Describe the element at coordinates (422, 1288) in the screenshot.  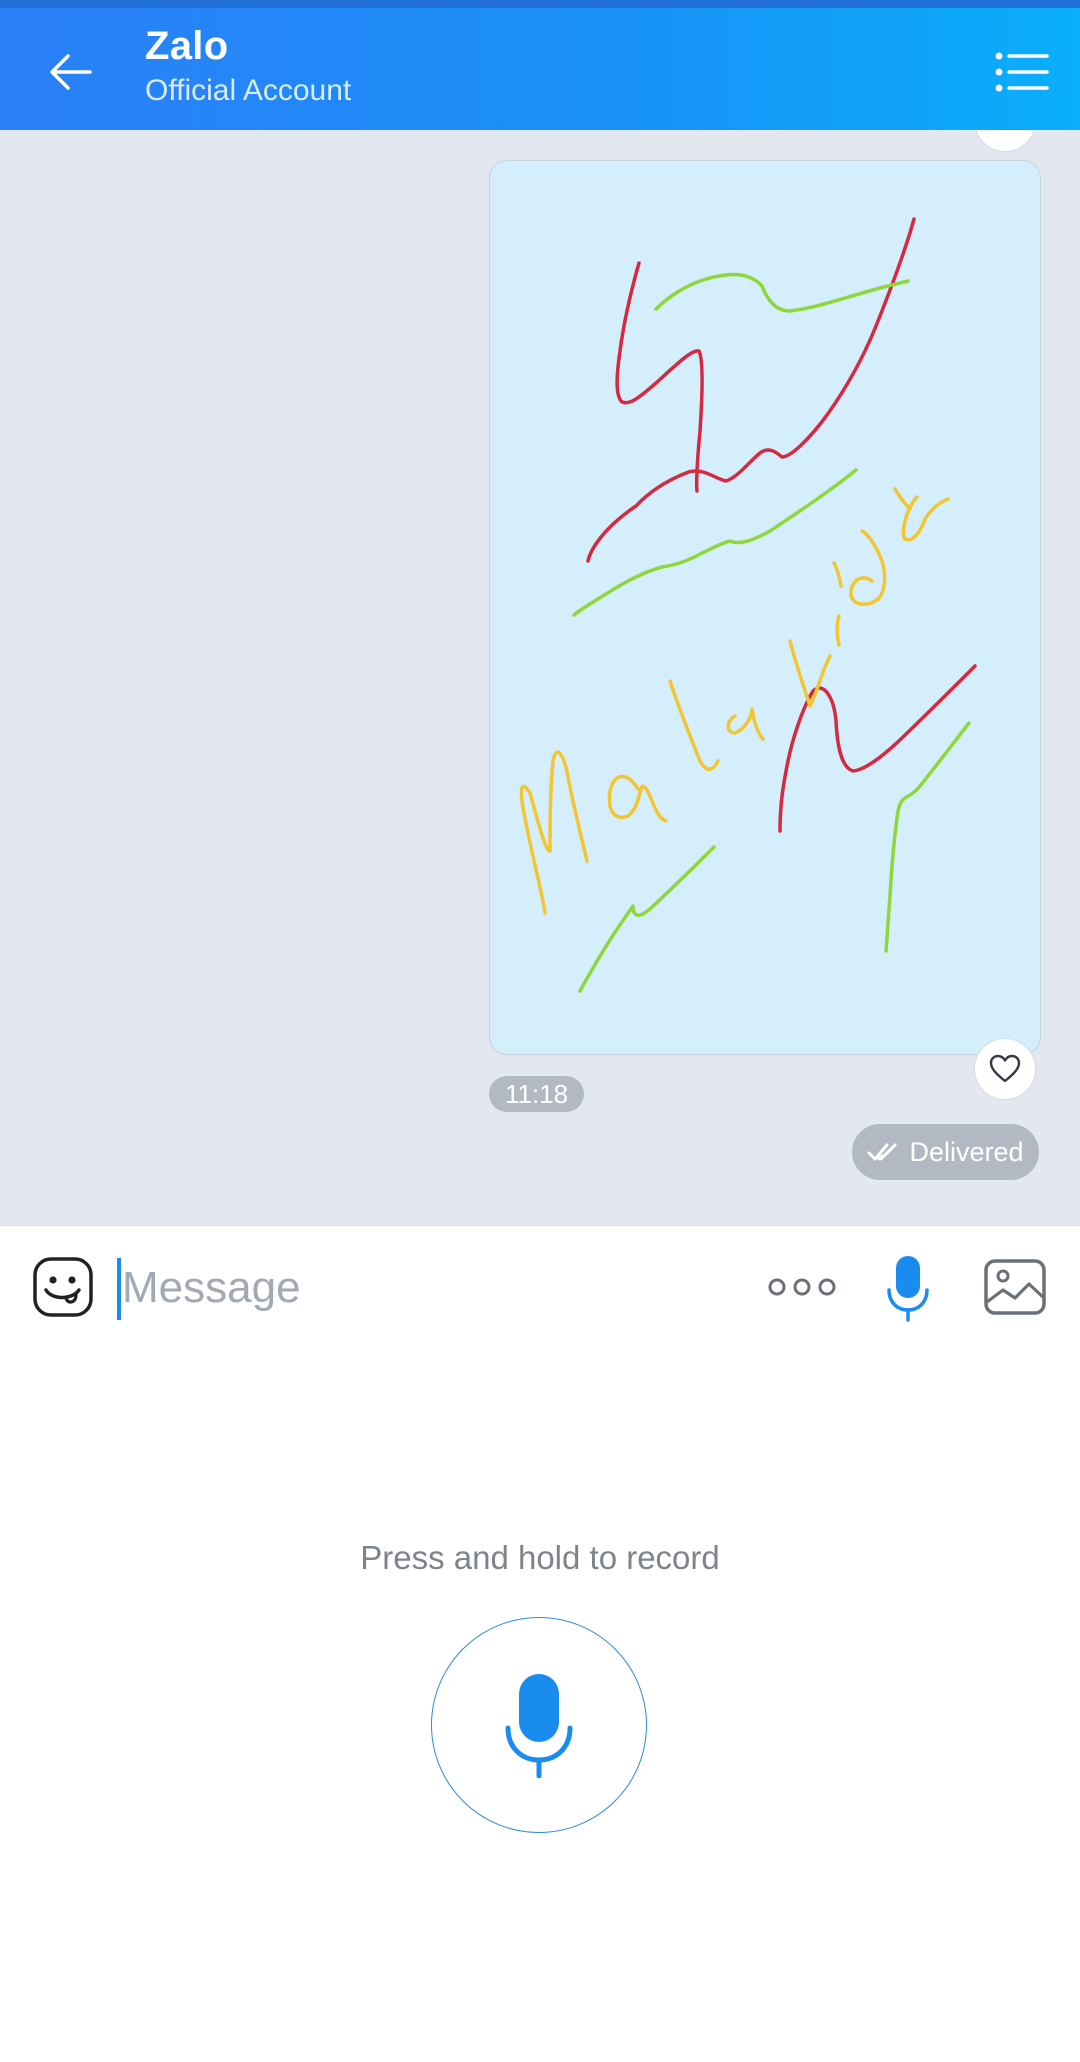
I see `message-input` at that location.